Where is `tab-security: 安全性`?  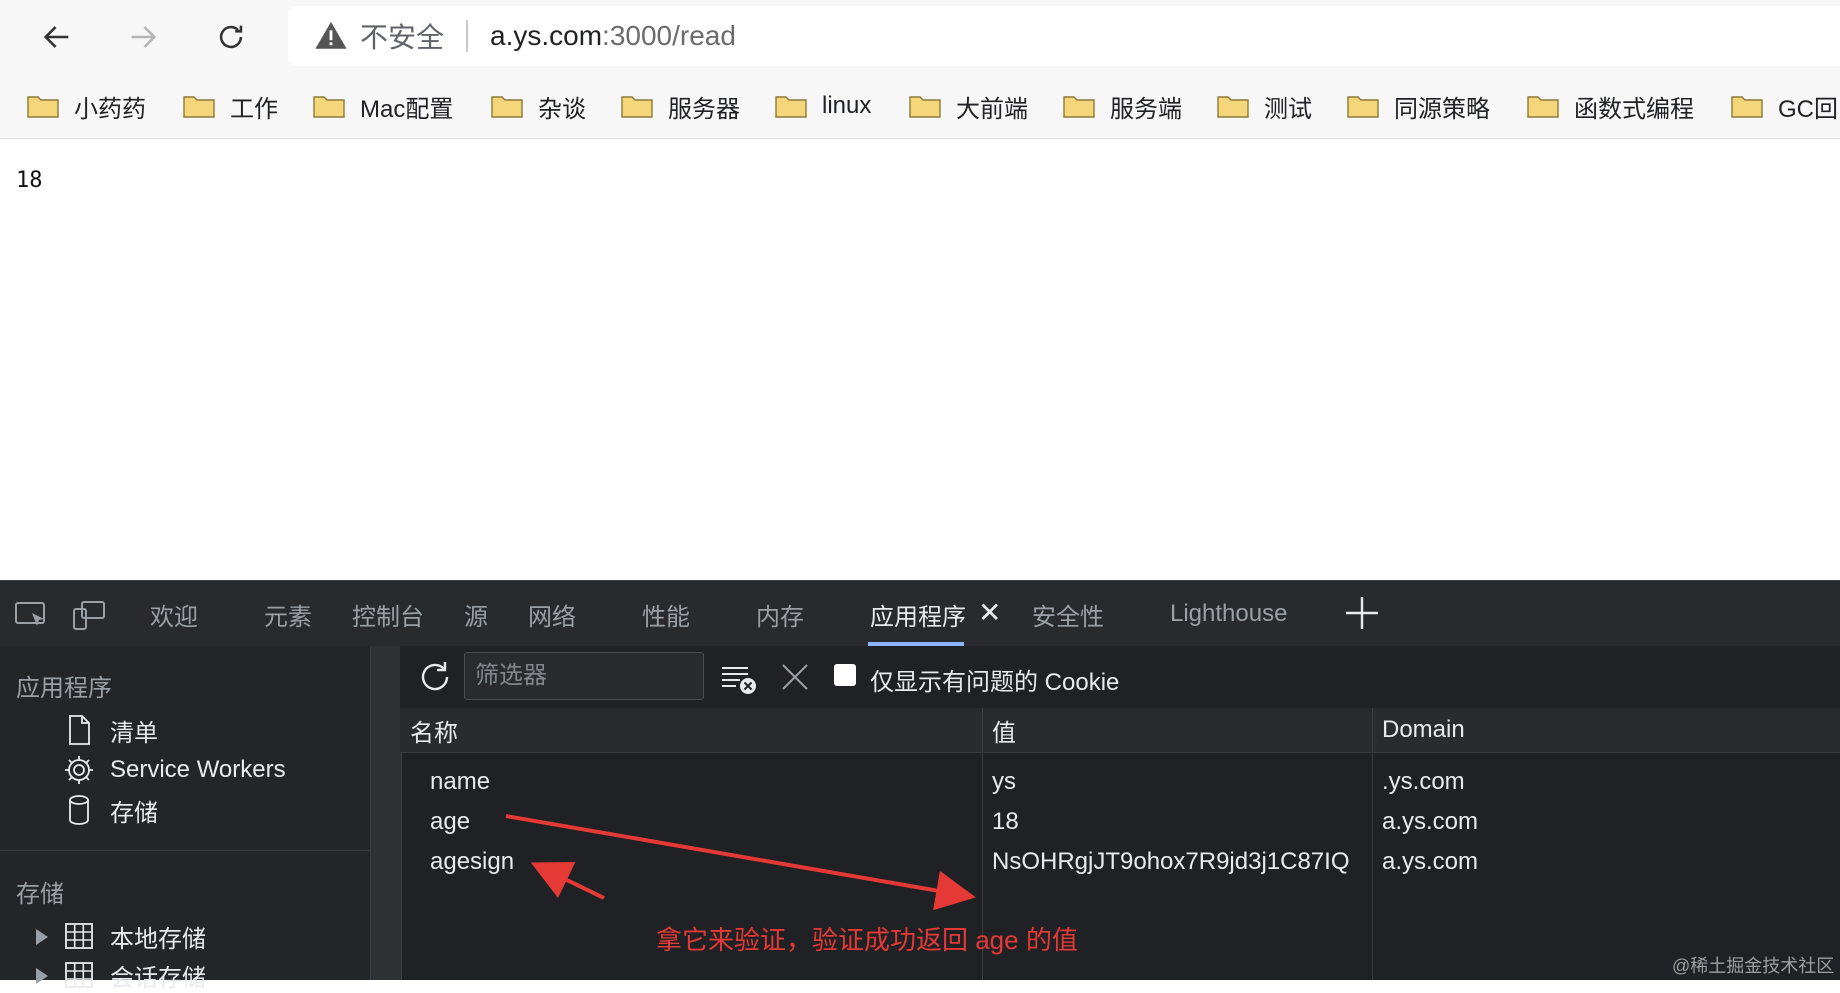
tab-security: 安全性 is located at coordinates (1068, 614).